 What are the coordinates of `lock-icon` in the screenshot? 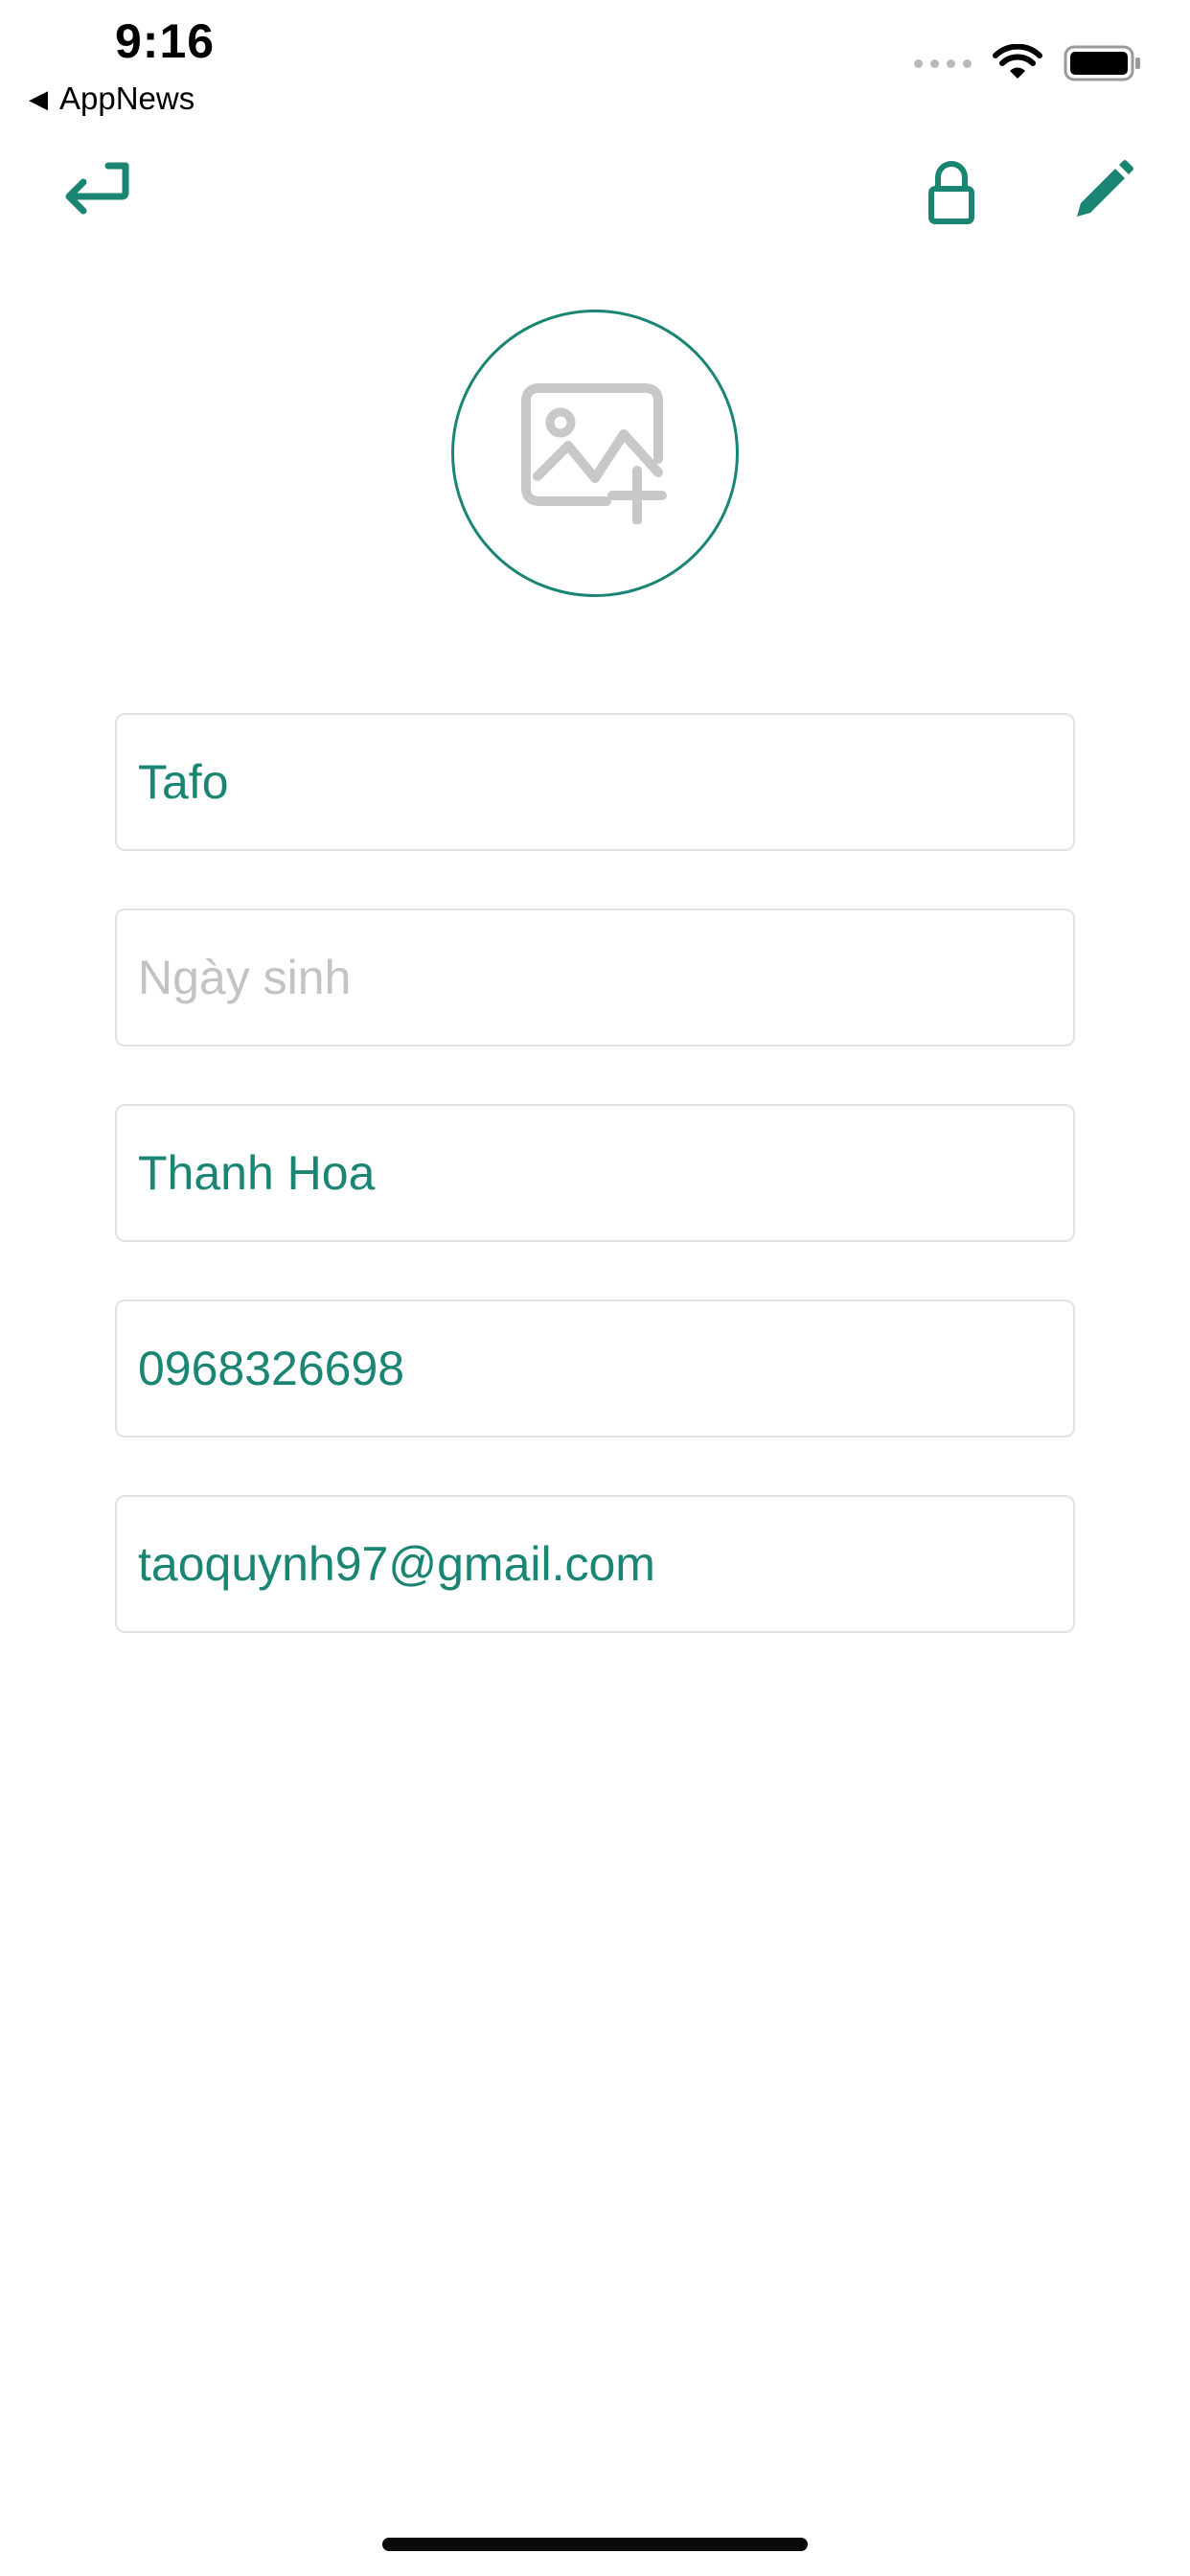 It's located at (951, 193).